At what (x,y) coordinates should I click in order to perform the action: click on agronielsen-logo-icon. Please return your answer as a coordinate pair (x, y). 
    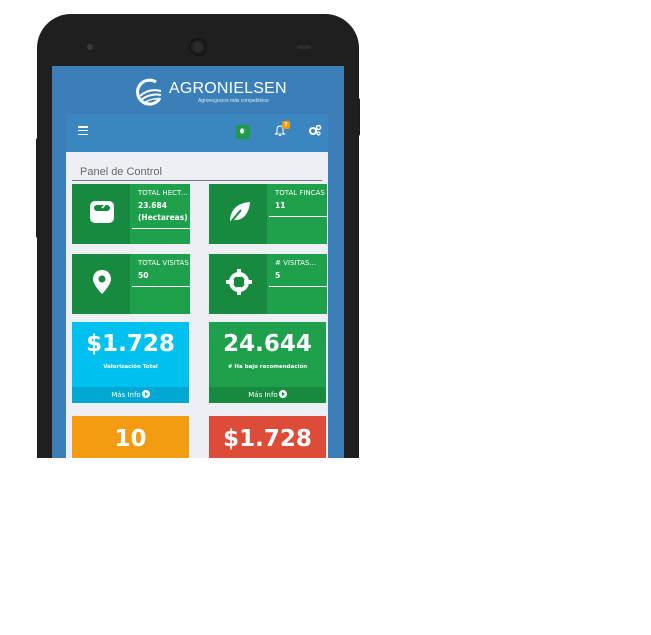
    Looking at the image, I should click on (149, 92).